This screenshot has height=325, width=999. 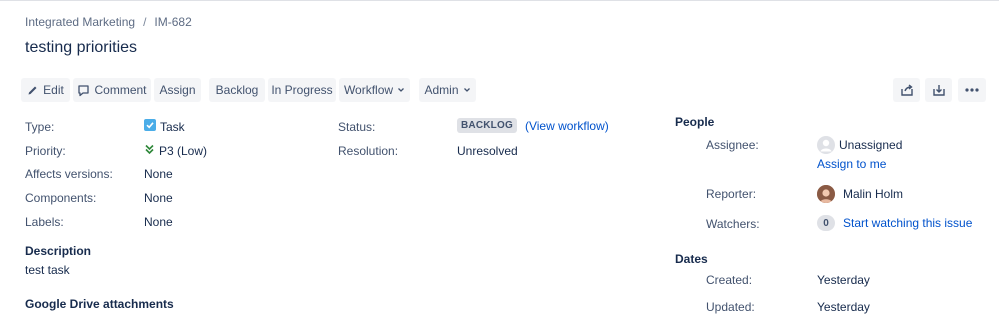 I want to click on status-label: Status:, so click(x=357, y=127).